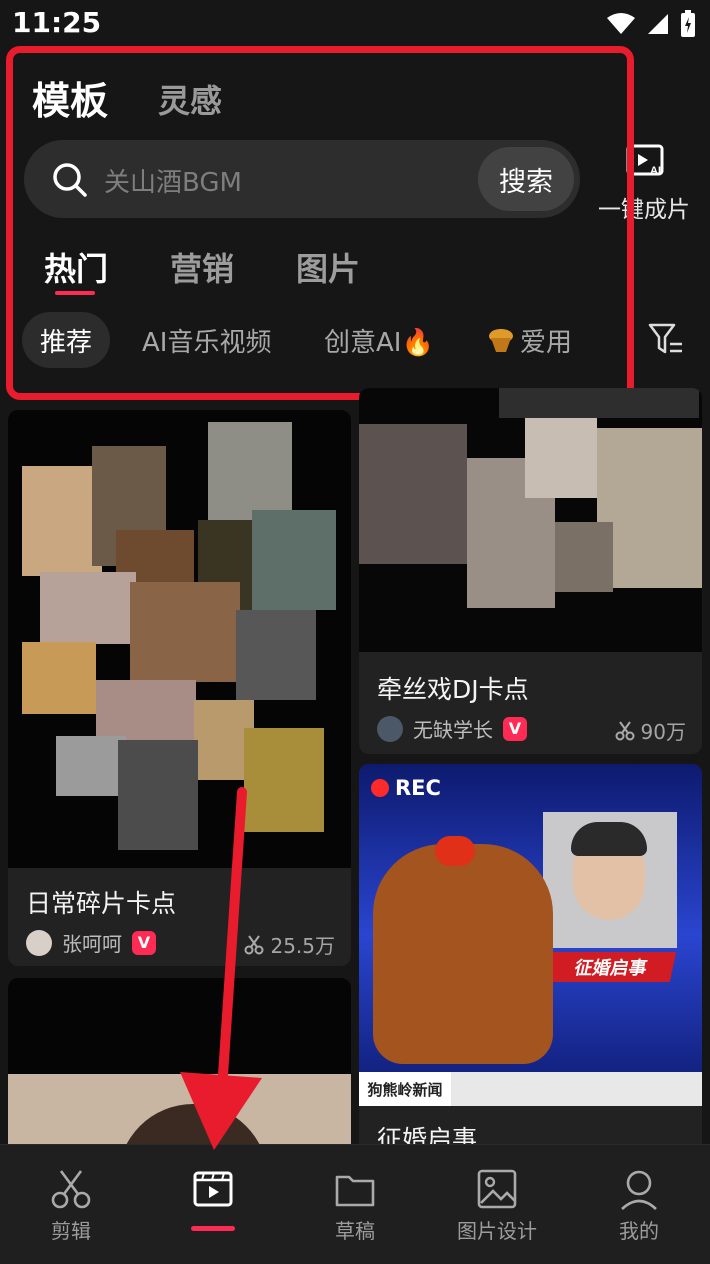 The height and width of the screenshot is (1264, 710). I want to click on author-name: 无缺学长, so click(453, 730).